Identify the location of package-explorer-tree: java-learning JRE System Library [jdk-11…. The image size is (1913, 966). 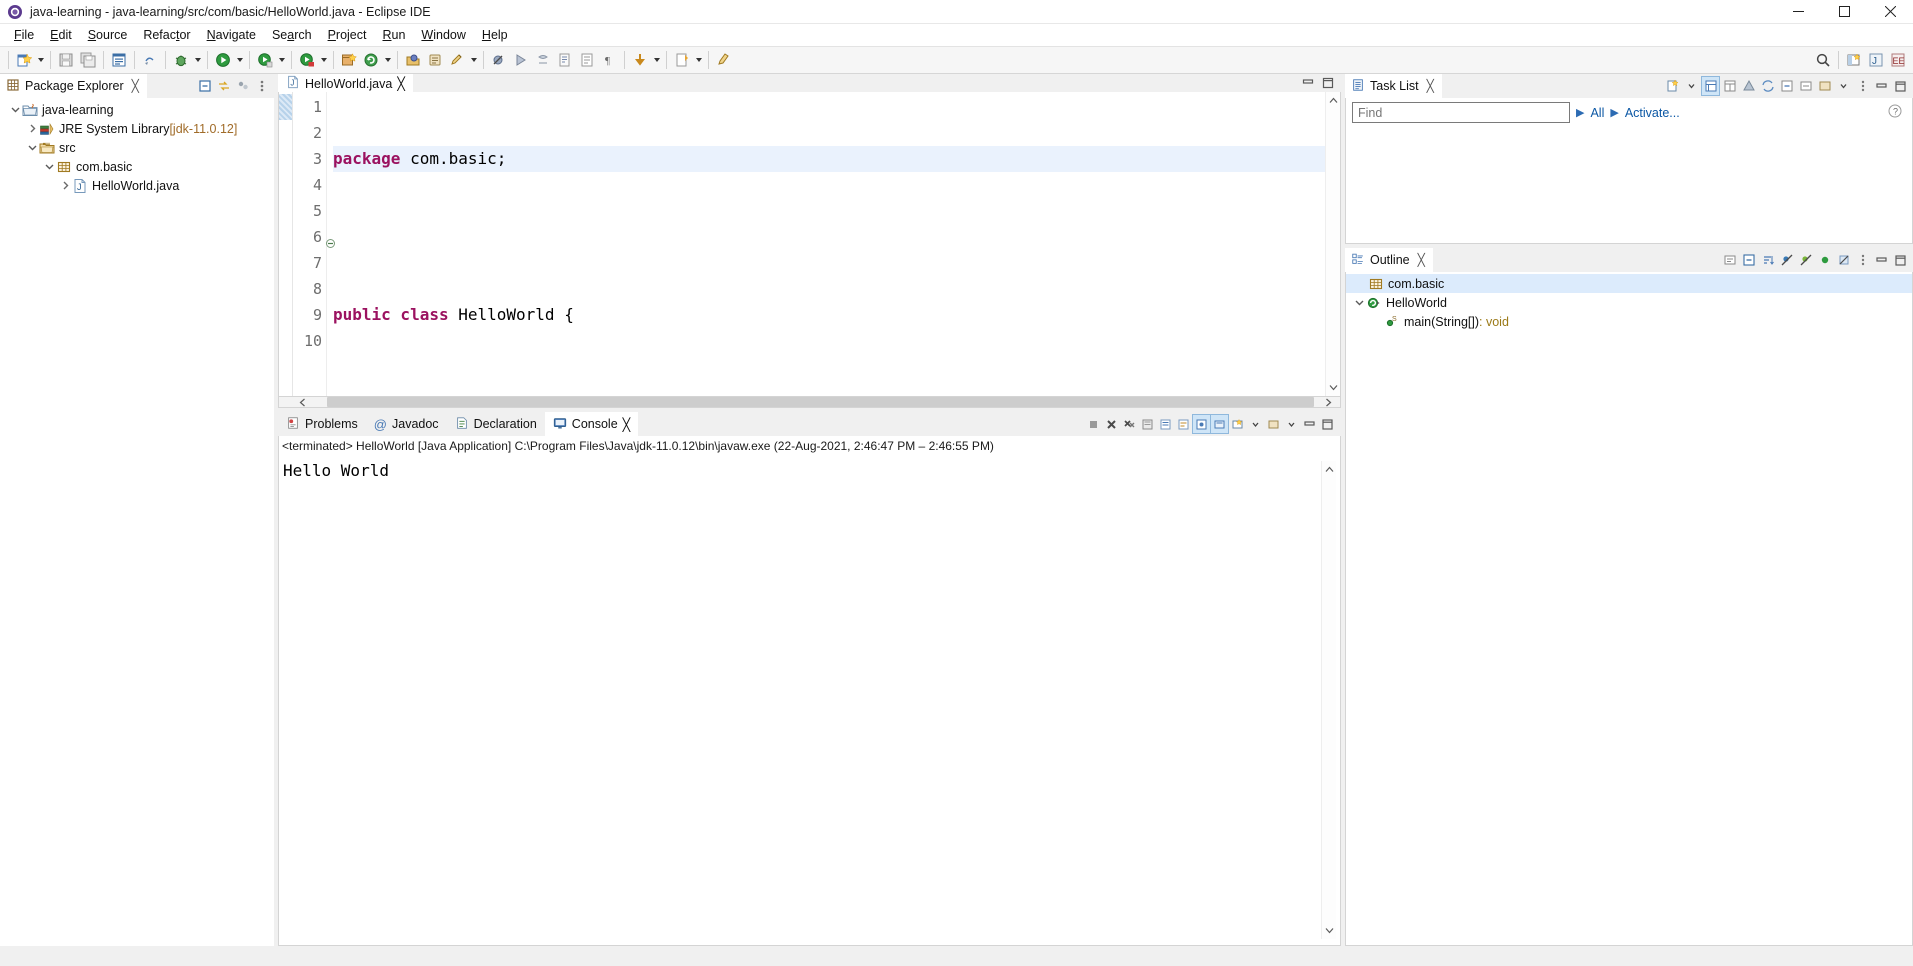
(137, 522).